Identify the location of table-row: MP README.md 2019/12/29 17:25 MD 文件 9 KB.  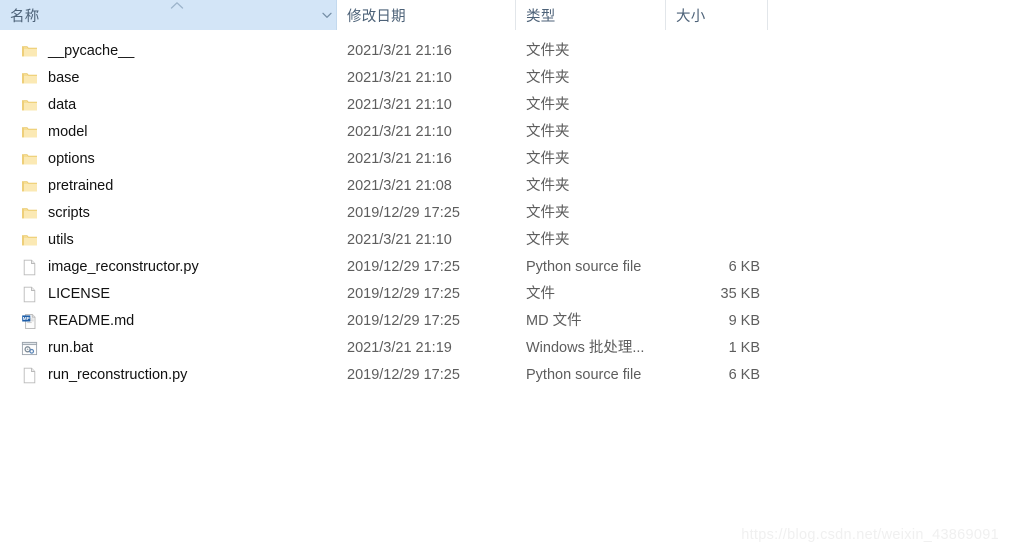
(505, 321).